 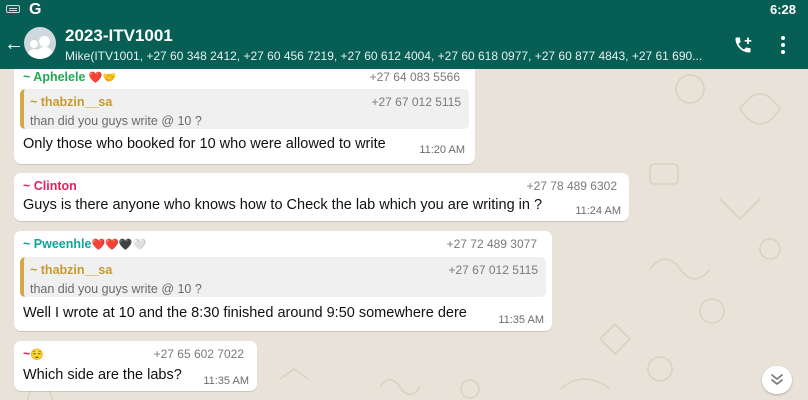 I want to click on sender-name: ~ Aphelele ❤️🤝, so click(x=69, y=77).